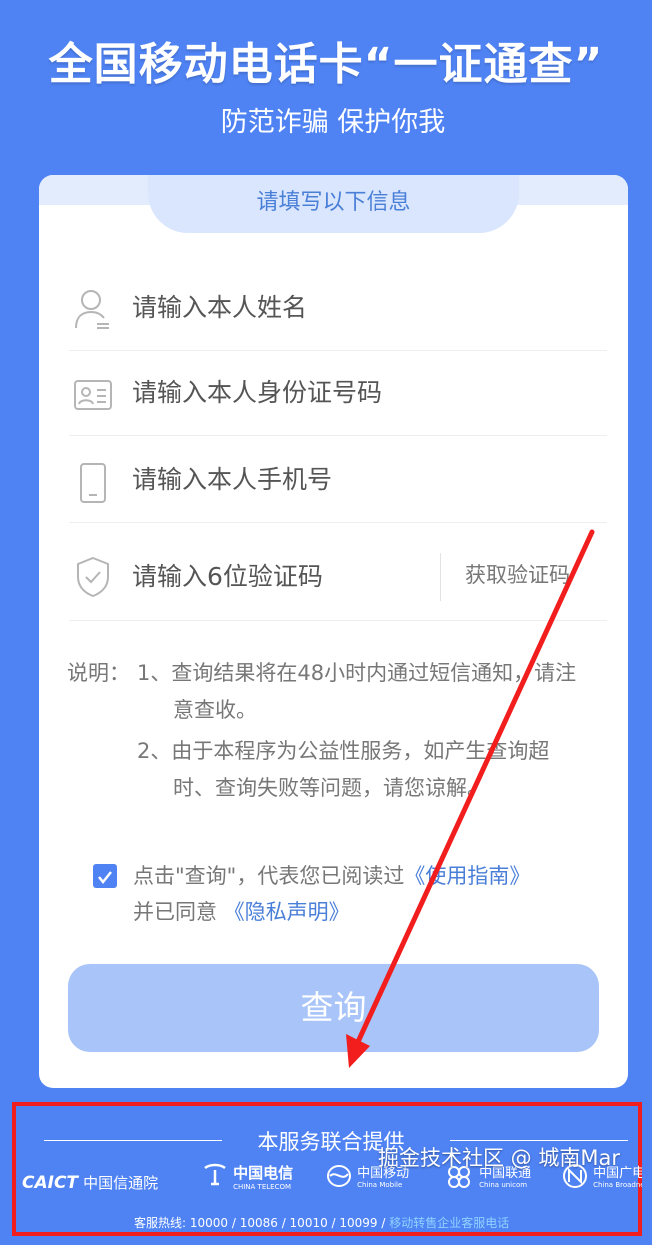 This screenshot has height=1245, width=652. Describe the element at coordinates (247, 1184) in the screenshot. I see `china-telecom-logo: 中国电信 CHINA TELECOM` at that location.